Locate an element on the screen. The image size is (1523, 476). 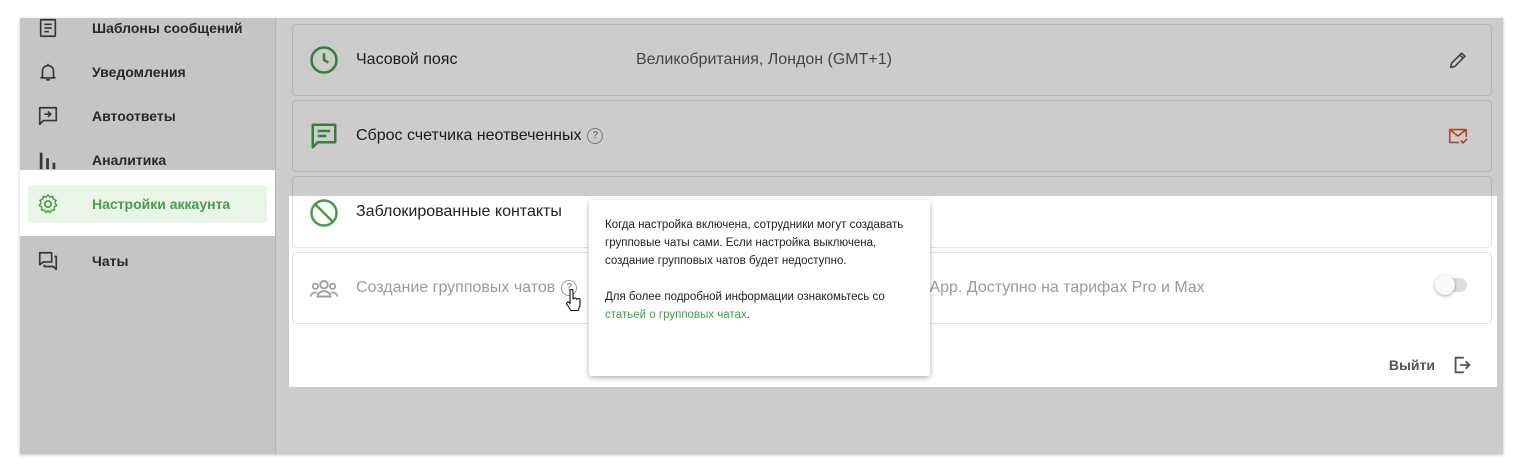
blocked-contacts-title: Заблокированные контакты is located at coordinates (459, 211).